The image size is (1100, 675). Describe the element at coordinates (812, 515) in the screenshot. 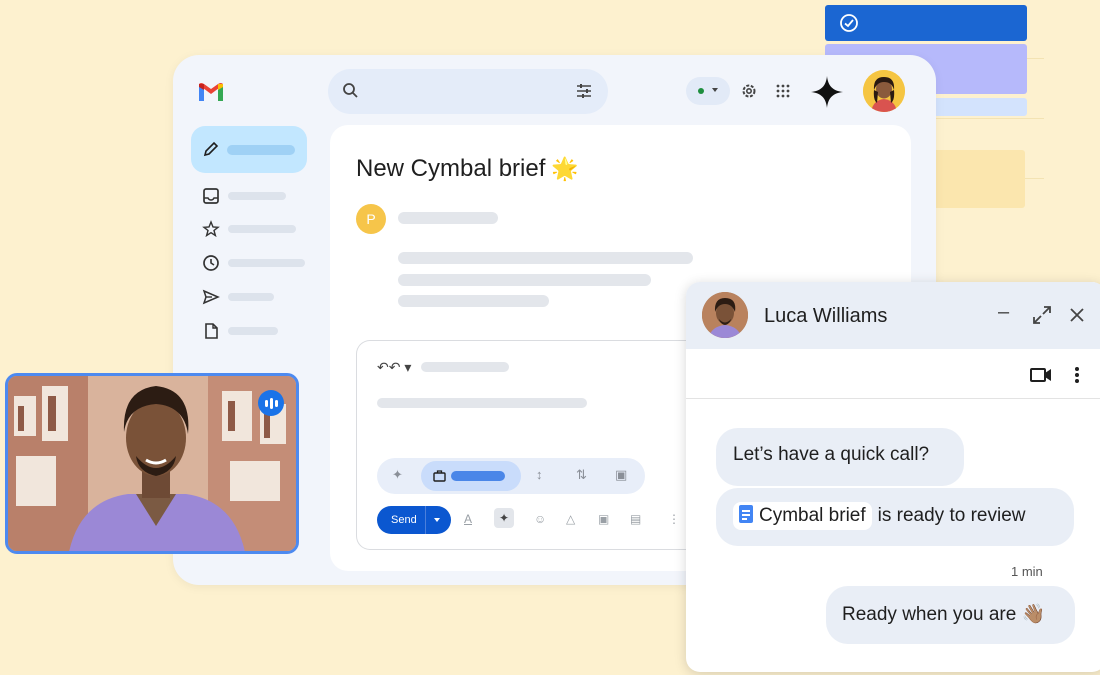

I see `doc-chip-label: Cymbal brief` at that location.